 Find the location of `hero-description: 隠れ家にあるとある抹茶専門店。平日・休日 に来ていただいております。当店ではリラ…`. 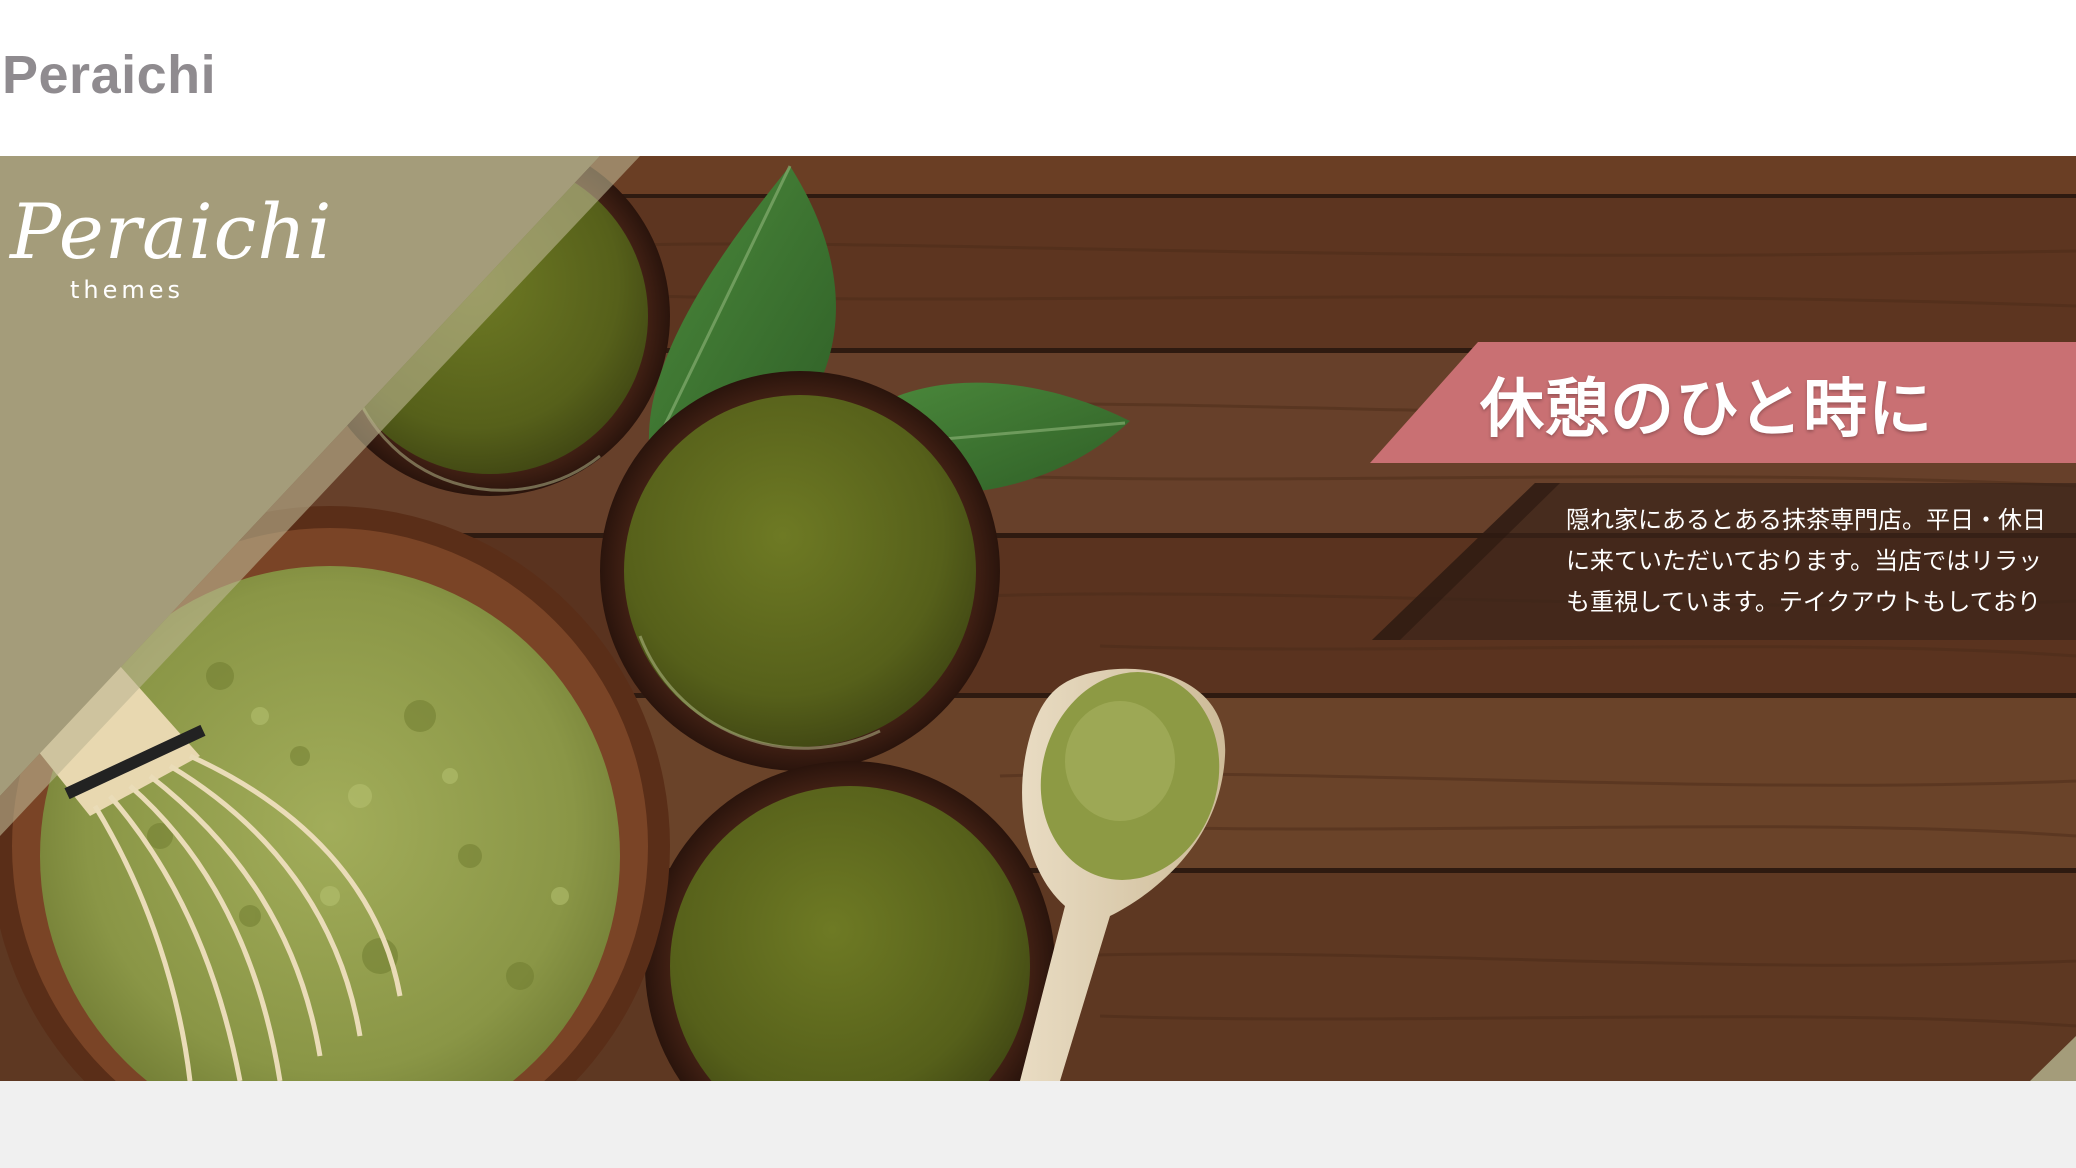

hero-description: 隠れ家にあるとある抹茶専門店。平日・休日 に来ていただいております。当店ではリラ… is located at coordinates (1806, 561).